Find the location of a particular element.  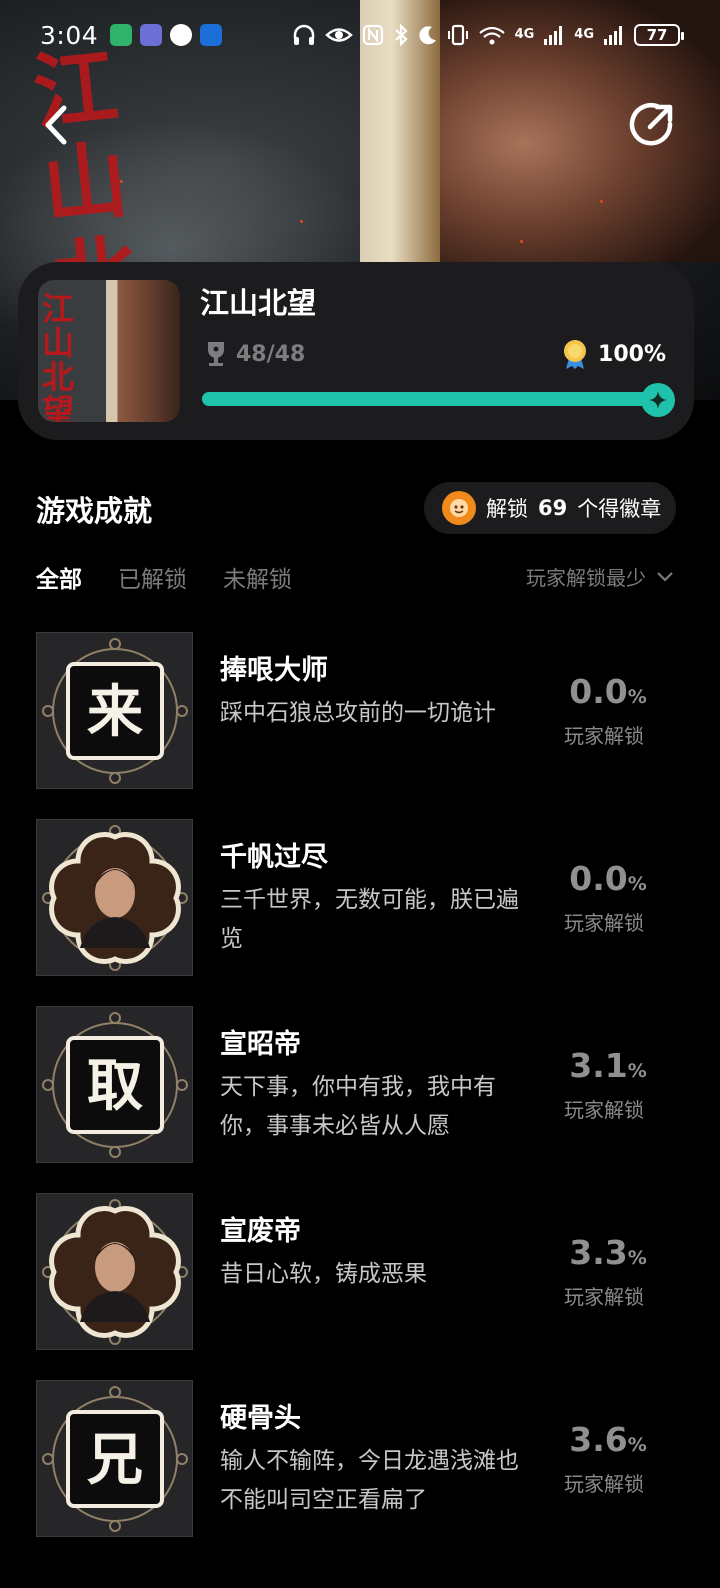

share-icon is located at coordinates (651, 124).